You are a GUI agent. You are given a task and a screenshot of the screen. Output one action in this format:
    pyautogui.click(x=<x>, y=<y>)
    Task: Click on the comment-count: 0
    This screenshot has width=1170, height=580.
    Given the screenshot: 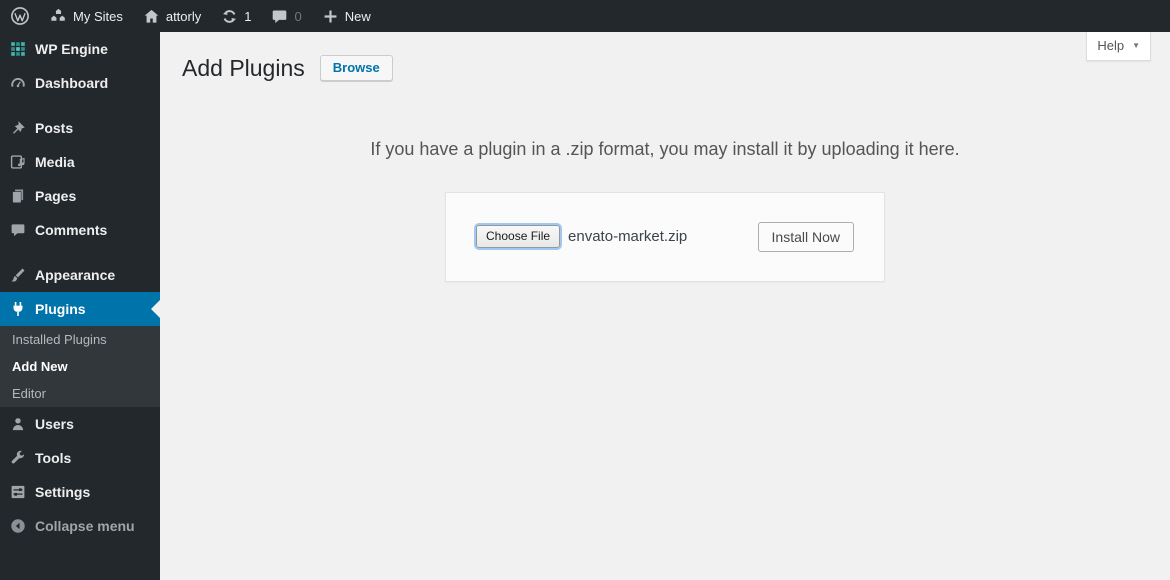 What is the action you would take?
    pyautogui.click(x=298, y=16)
    